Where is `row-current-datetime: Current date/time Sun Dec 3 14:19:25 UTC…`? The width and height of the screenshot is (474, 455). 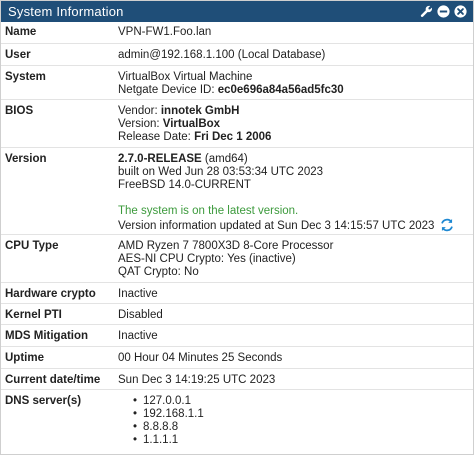 row-current-datetime: Current date/time Sun Dec 3 14:19:25 UTC… is located at coordinates (237, 379).